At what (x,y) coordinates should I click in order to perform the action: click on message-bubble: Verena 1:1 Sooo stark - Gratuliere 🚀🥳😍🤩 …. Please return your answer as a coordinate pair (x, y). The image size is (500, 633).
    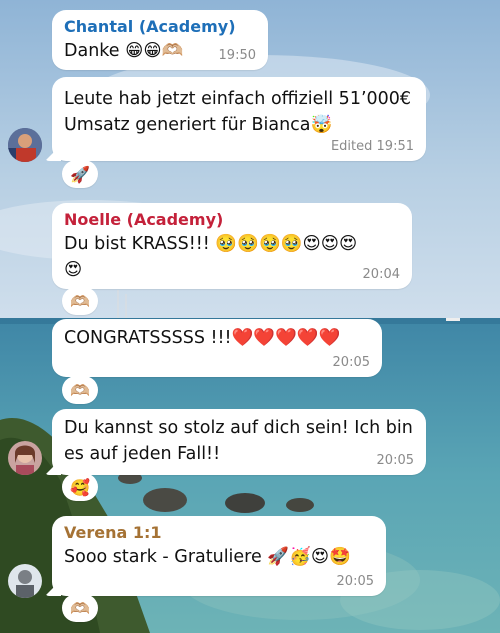
    Looking at the image, I should click on (219, 556).